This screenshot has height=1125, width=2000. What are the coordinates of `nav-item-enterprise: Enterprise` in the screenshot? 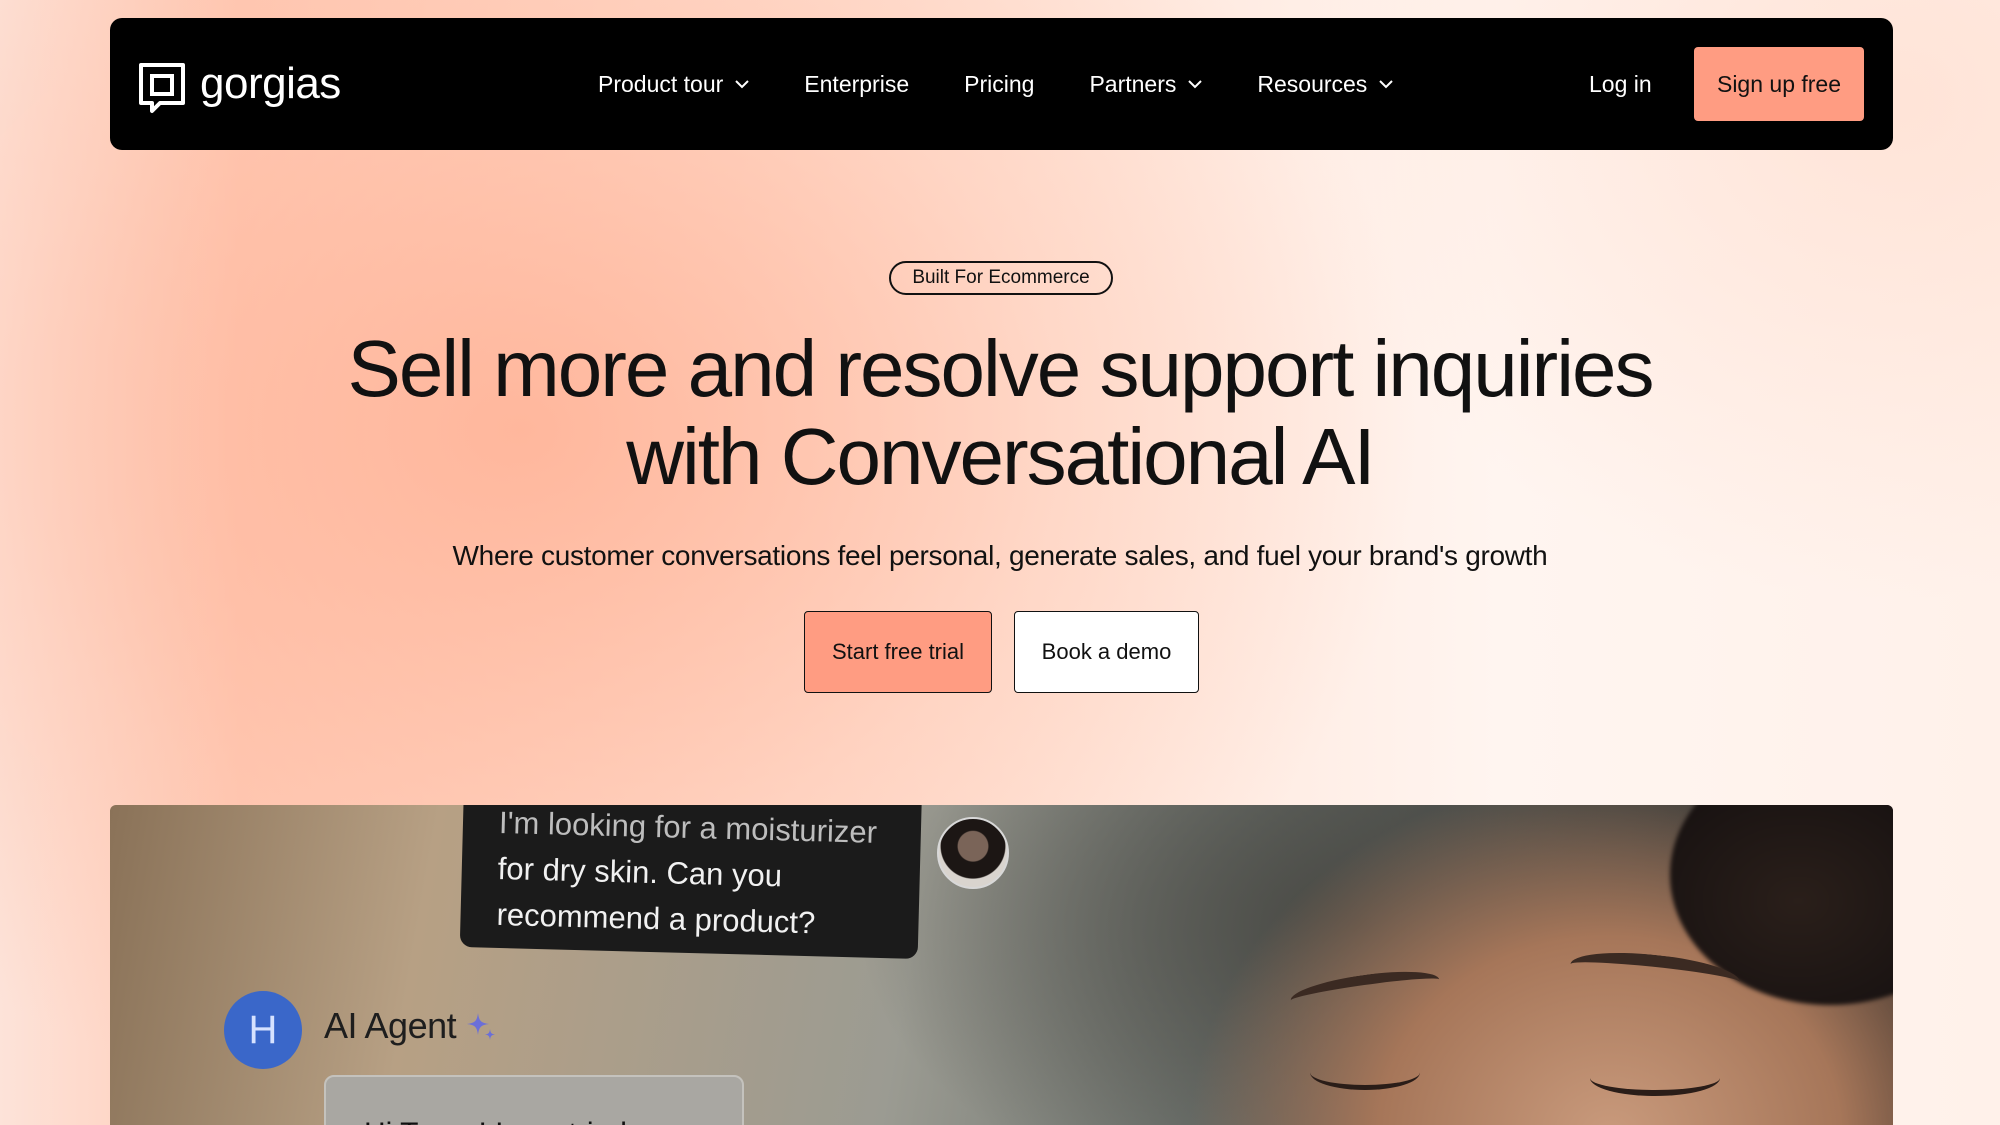 It's located at (856, 84).